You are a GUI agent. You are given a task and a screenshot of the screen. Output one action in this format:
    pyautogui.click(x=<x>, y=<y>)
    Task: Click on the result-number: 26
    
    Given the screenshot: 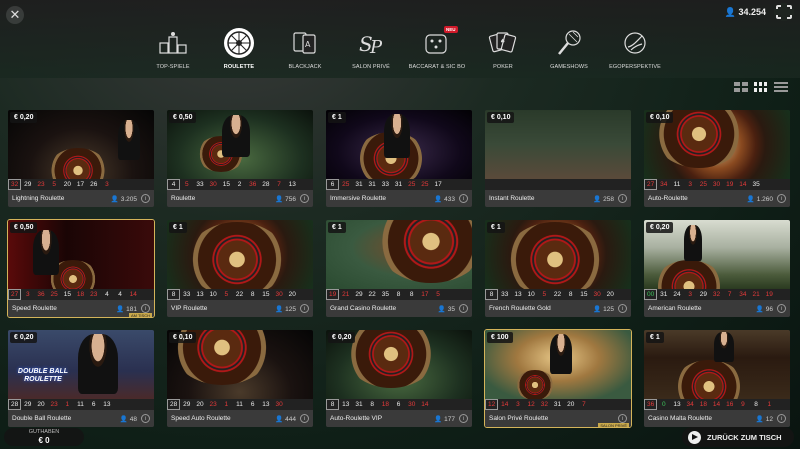 What is the action you would take?
    pyautogui.click(x=94, y=184)
    